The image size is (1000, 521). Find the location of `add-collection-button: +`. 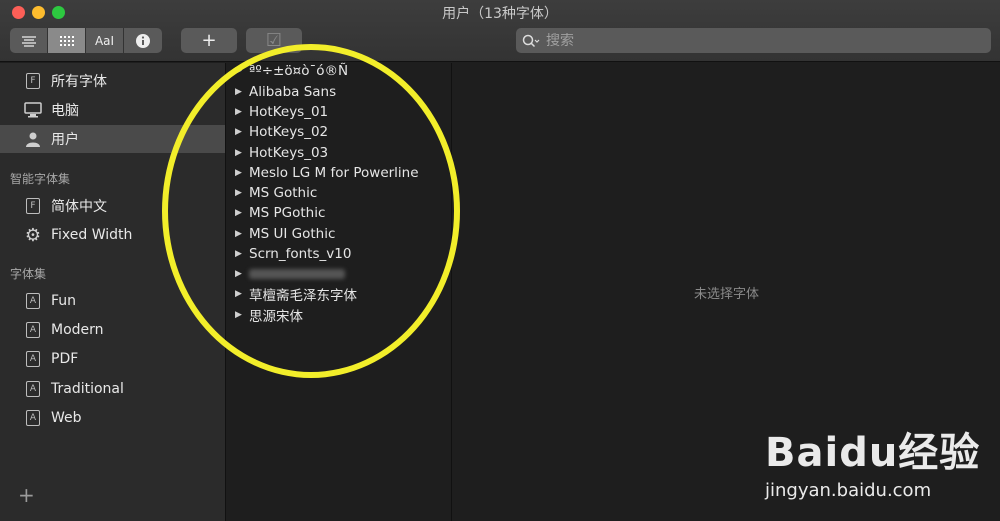

add-collection-button: + is located at coordinates (26, 495).